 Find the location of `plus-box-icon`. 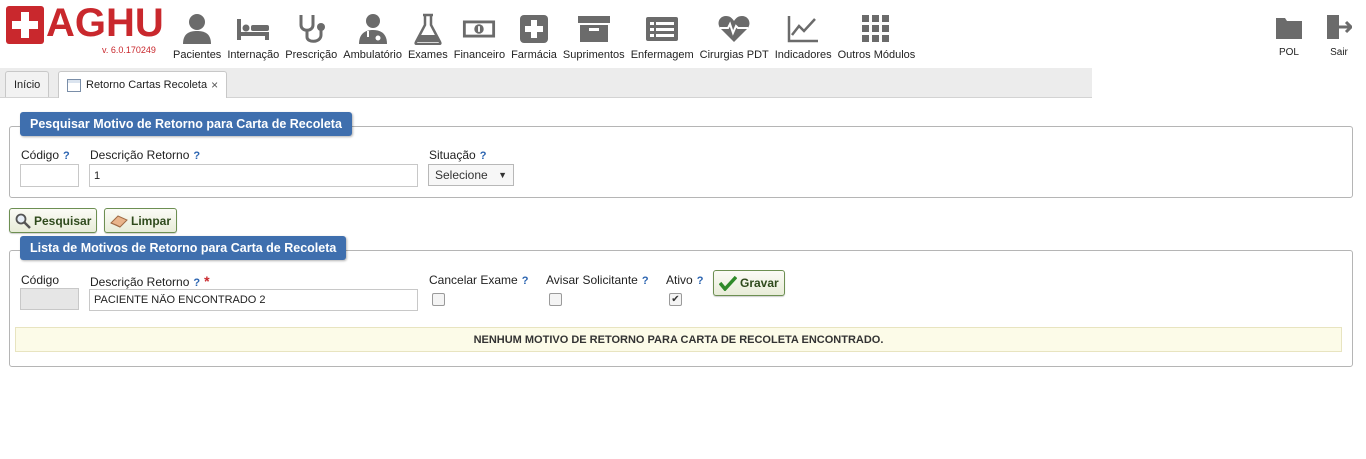

plus-box-icon is located at coordinates (534, 29).